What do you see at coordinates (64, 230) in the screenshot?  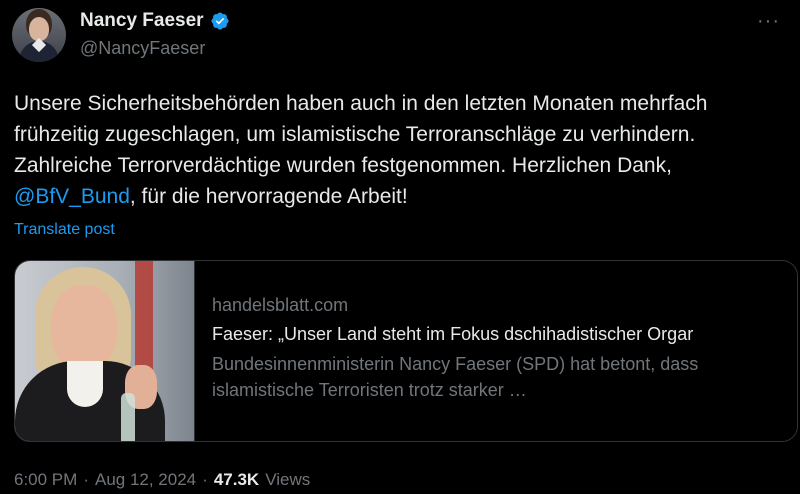 I see `translate-post-link: Translate post` at bounding box center [64, 230].